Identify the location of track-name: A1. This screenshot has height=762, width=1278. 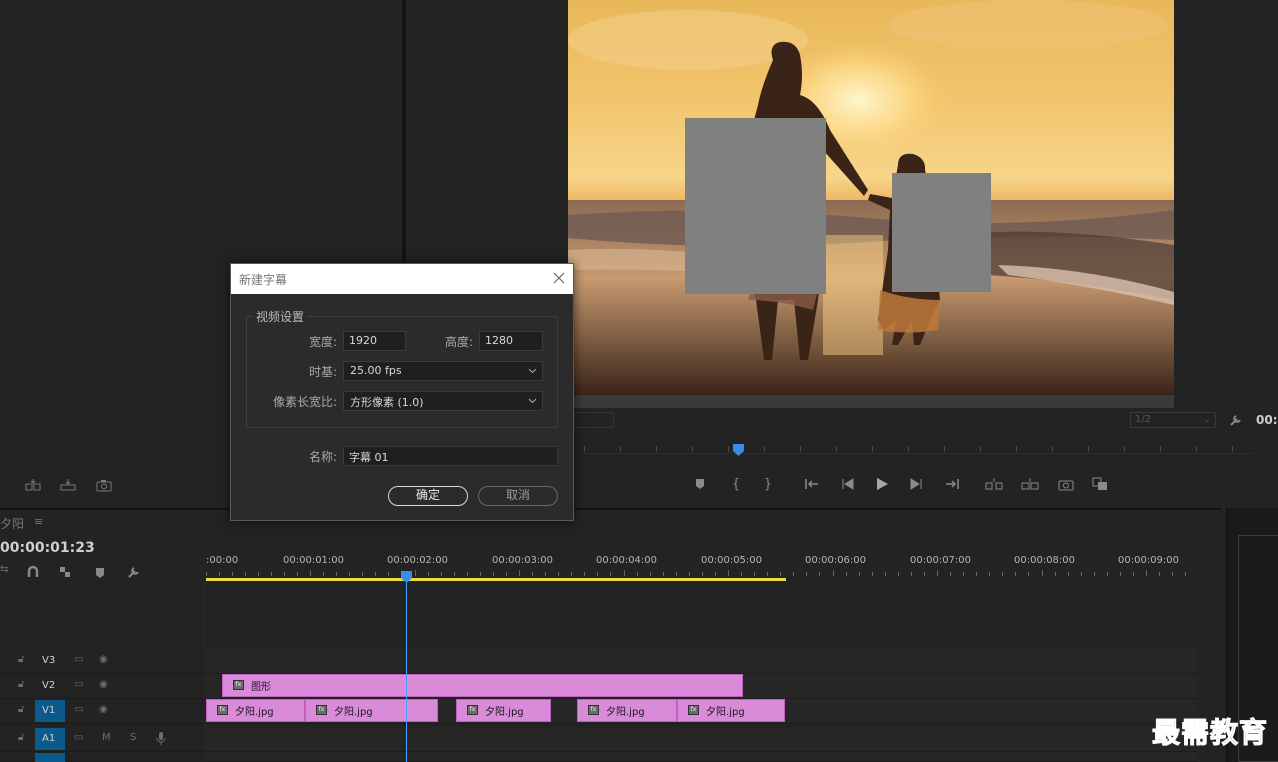
(48, 738).